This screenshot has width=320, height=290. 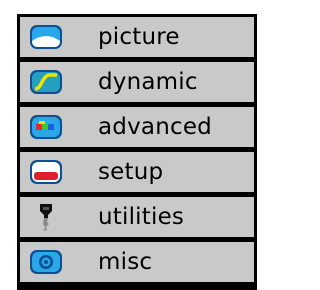 What do you see at coordinates (141, 217) in the screenshot?
I see `menu-item-label: utilities` at bounding box center [141, 217].